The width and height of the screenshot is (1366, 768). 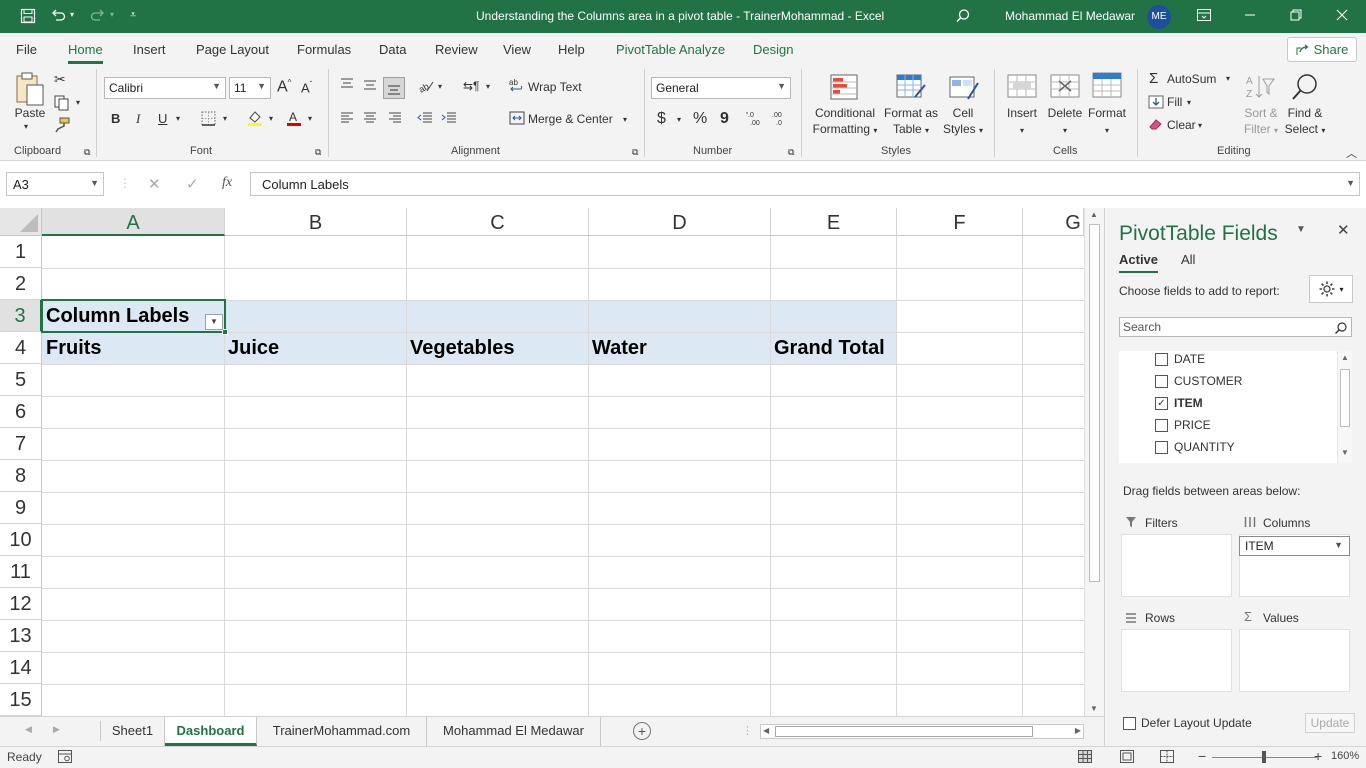 I want to click on underline-dropdown-icon: ▾, so click(x=178, y=118).